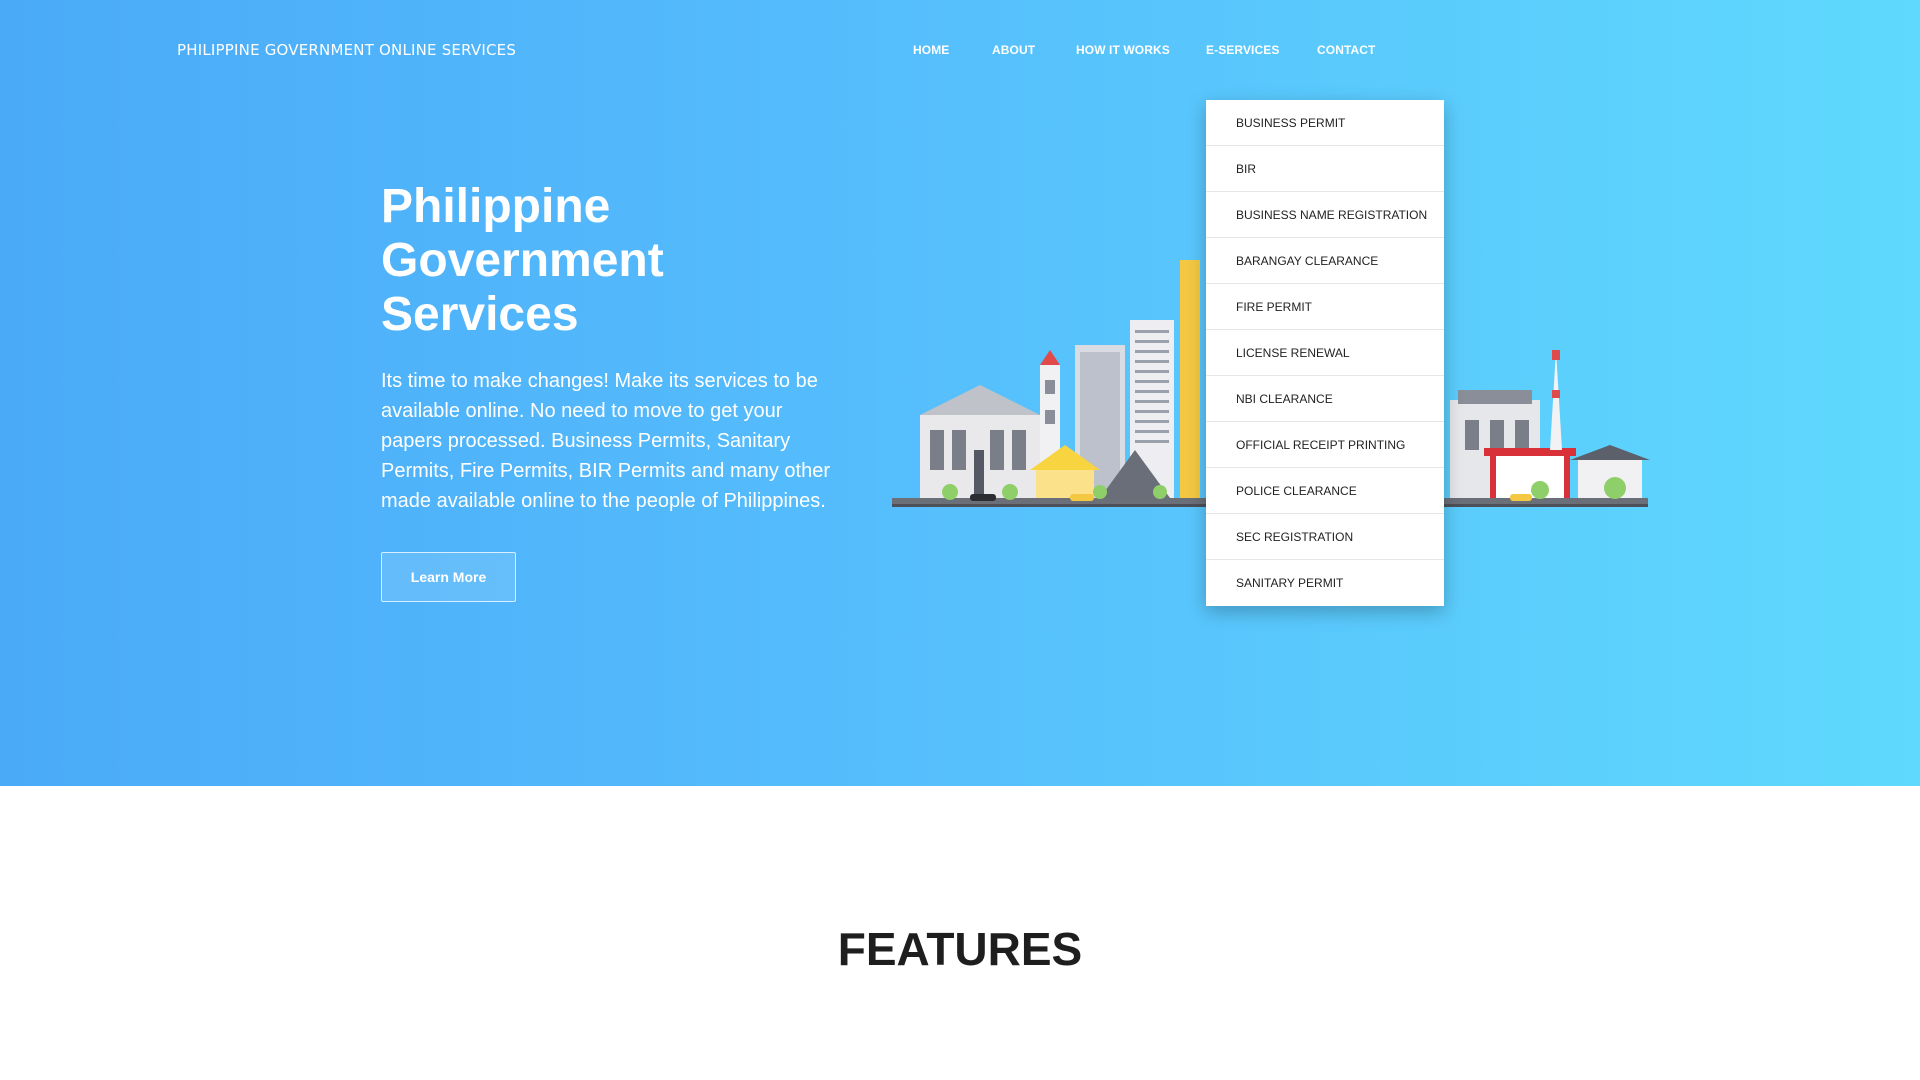 This screenshot has height=1080, width=1920. I want to click on dropdown-item-police-clearance: POLICE CLEARANCE, so click(1325, 491).